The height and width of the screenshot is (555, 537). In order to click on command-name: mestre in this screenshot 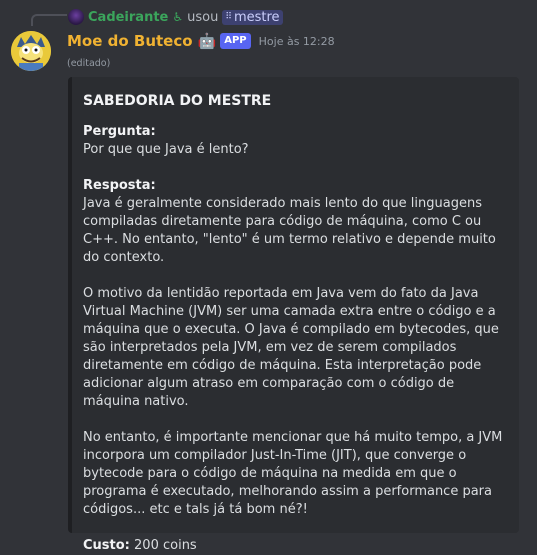, I will do `click(256, 17)`.